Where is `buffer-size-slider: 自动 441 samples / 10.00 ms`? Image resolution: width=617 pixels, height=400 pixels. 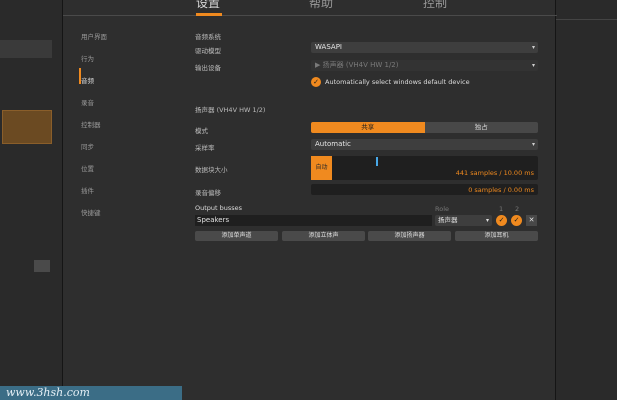
buffer-size-slider: 自动 441 samples / 10.00 ms is located at coordinates (424, 168).